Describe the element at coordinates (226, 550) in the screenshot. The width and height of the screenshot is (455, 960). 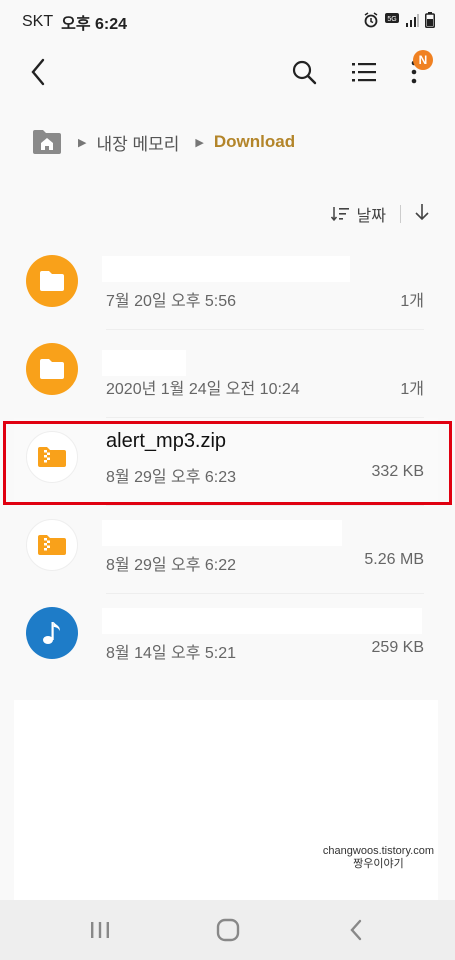
I see `file-row: 8월 29일 오후 6:22 5.26 MB` at that location.